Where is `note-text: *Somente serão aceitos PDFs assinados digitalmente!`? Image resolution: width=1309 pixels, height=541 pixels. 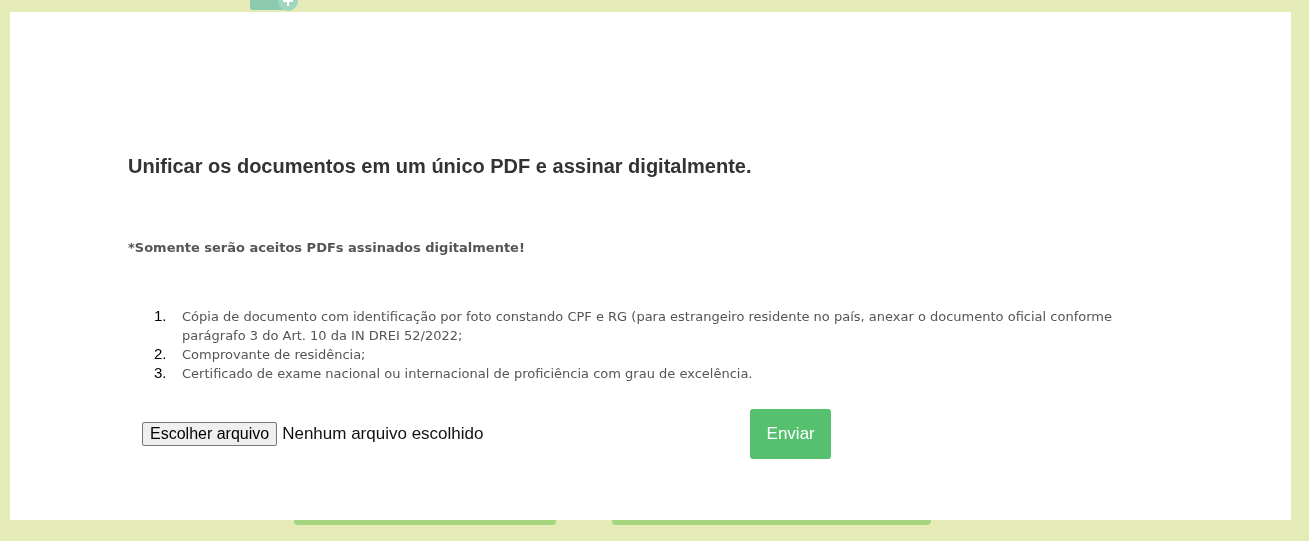
note-text: *Somente serão aceitos PDFs assinados digitalmente! is located at coordinates (327, 247).